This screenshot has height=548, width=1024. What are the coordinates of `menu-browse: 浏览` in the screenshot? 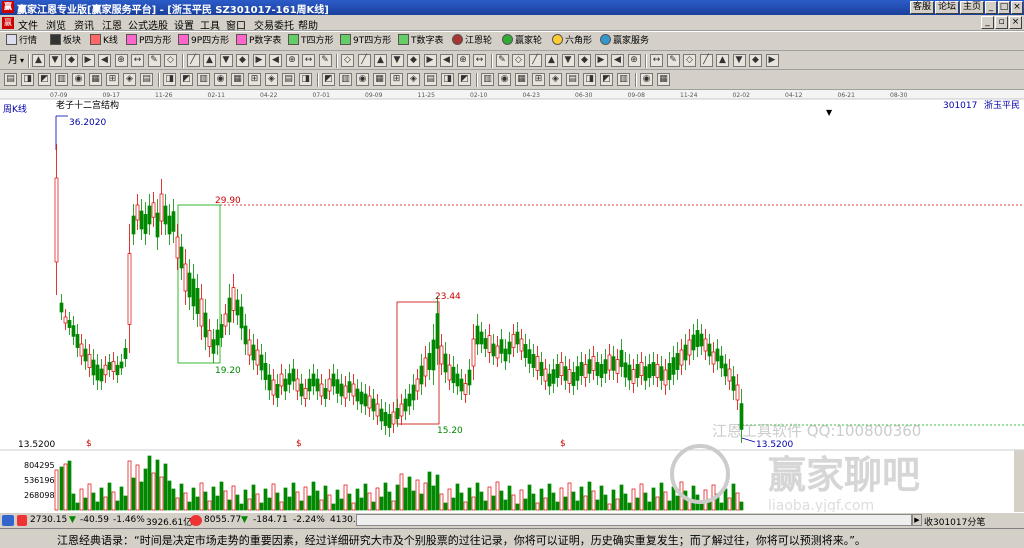 It's located at (56, 24).